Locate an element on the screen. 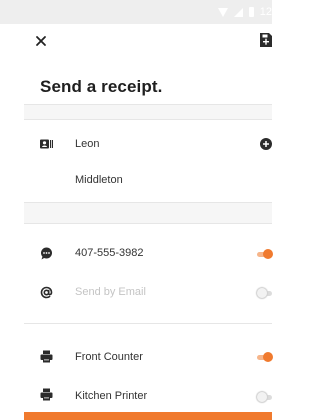 The image size is (320, 420). sms-phone-number: 407-555-3982 is located at coordinates (109, 253).